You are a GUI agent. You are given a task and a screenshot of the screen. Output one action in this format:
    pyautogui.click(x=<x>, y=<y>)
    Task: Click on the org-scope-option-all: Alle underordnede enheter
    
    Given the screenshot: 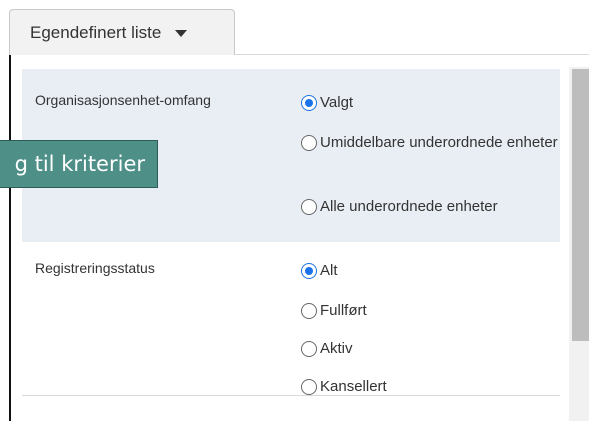 What is the action you would take?
    pyautogui.click(x=399, y=207)
    